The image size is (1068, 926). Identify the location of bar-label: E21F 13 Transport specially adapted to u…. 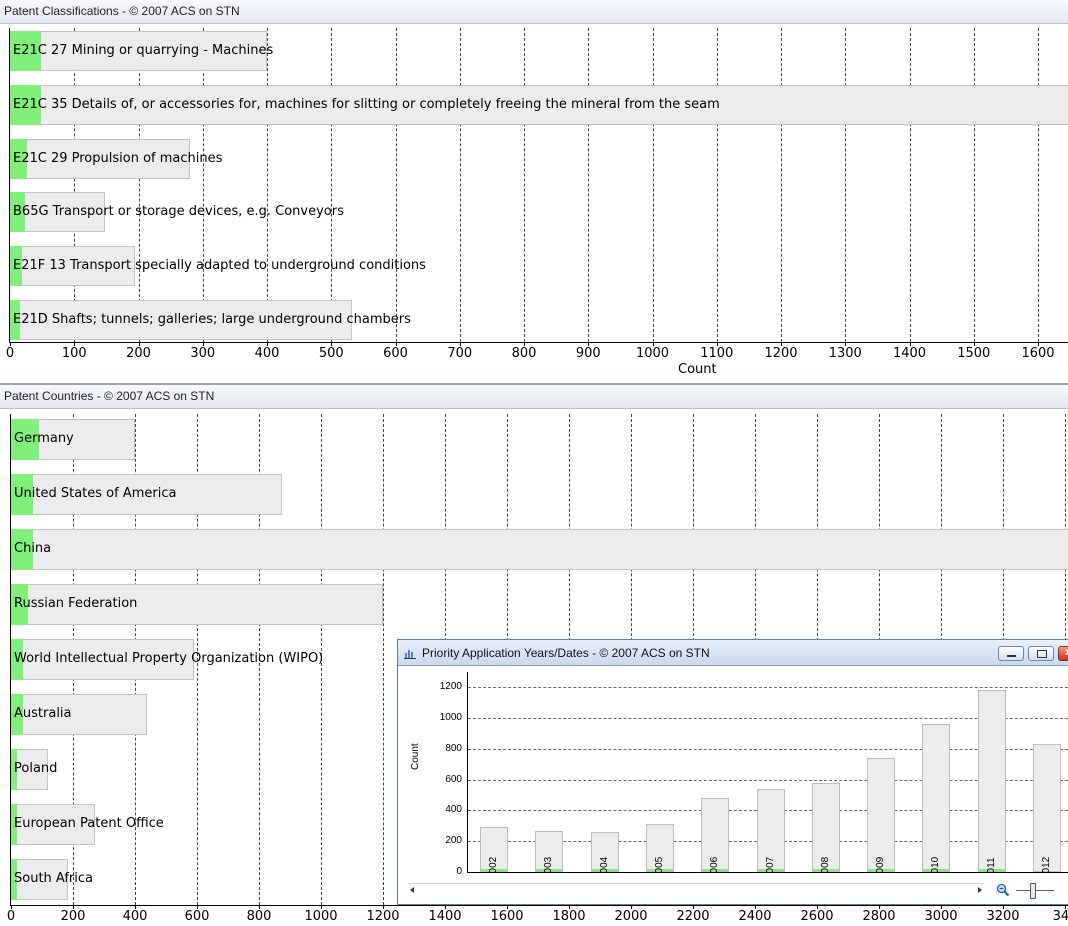
(219, 266).